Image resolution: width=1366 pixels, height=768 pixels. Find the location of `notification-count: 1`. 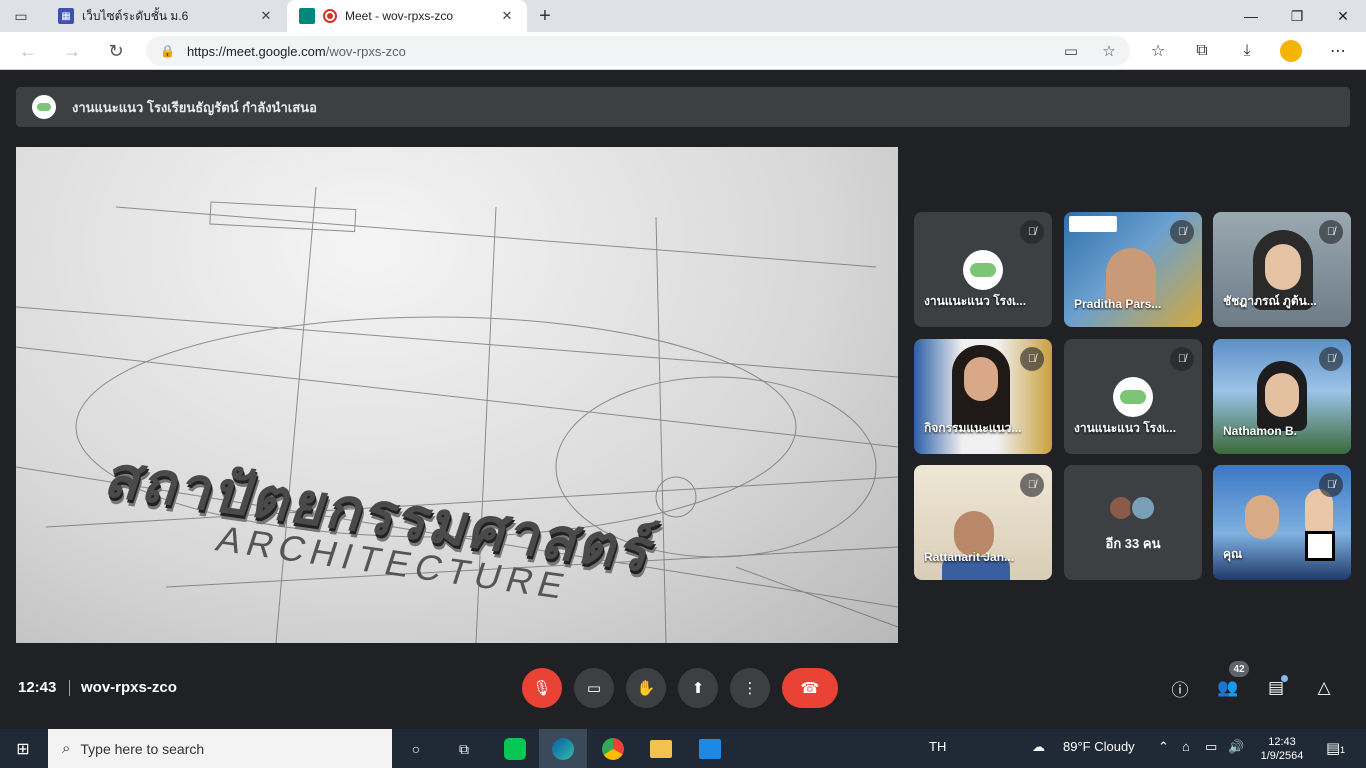

notification-count: 1 is located at coordinates (1343, 750).